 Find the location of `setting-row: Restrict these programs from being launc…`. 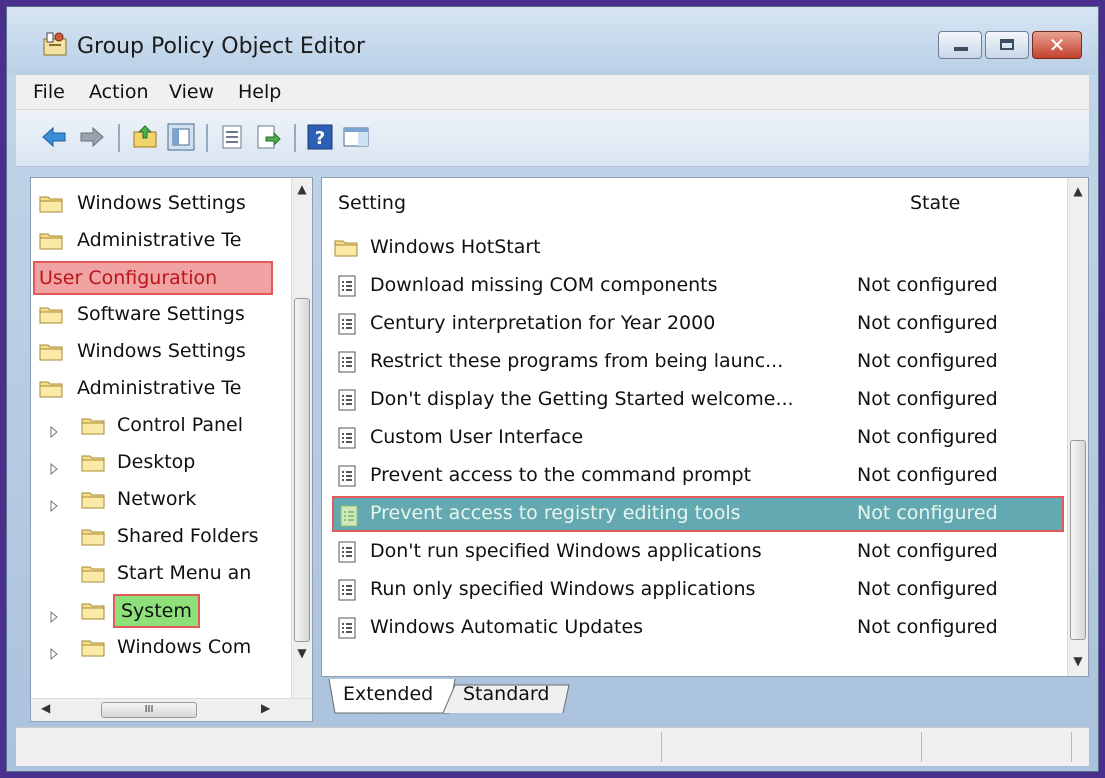

setting-row: Restrict these programs from being launc… is located at coordinates (698, 362).